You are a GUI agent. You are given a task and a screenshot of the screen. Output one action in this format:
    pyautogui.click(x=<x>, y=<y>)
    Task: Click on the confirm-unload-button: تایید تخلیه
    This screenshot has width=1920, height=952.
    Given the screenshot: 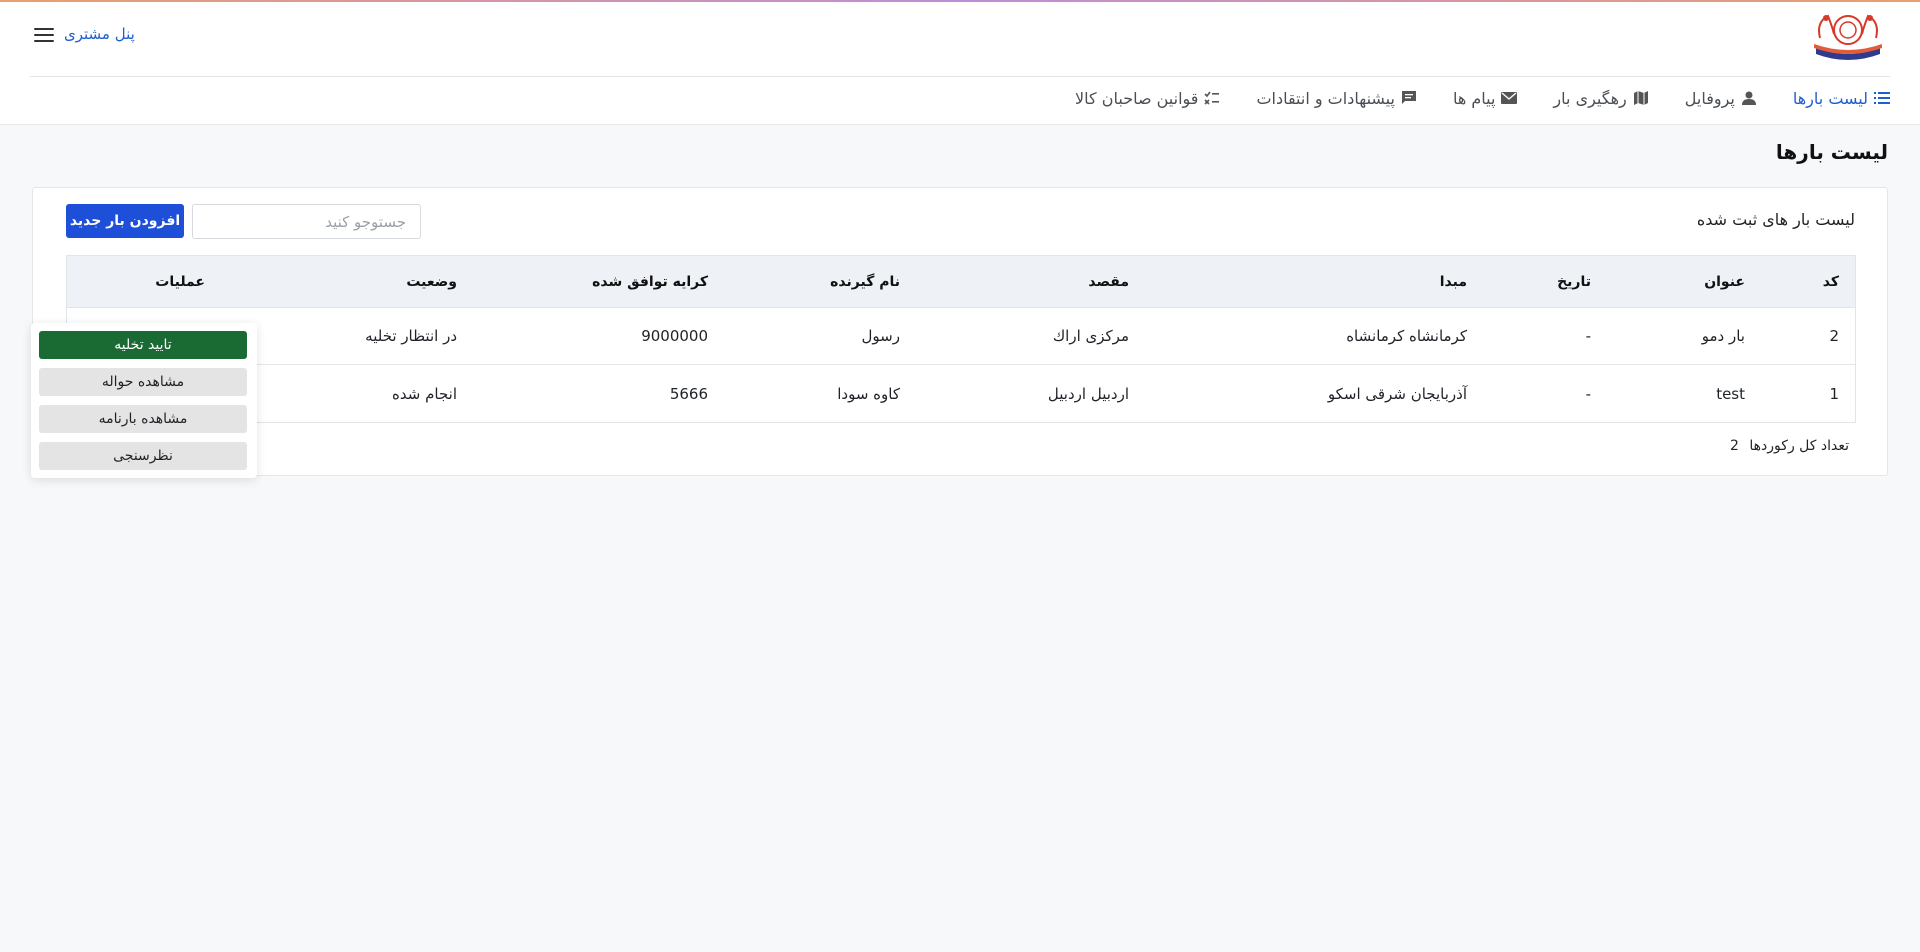 What is the action you would take?
    pyautogui.click(x=143, y=345)
    